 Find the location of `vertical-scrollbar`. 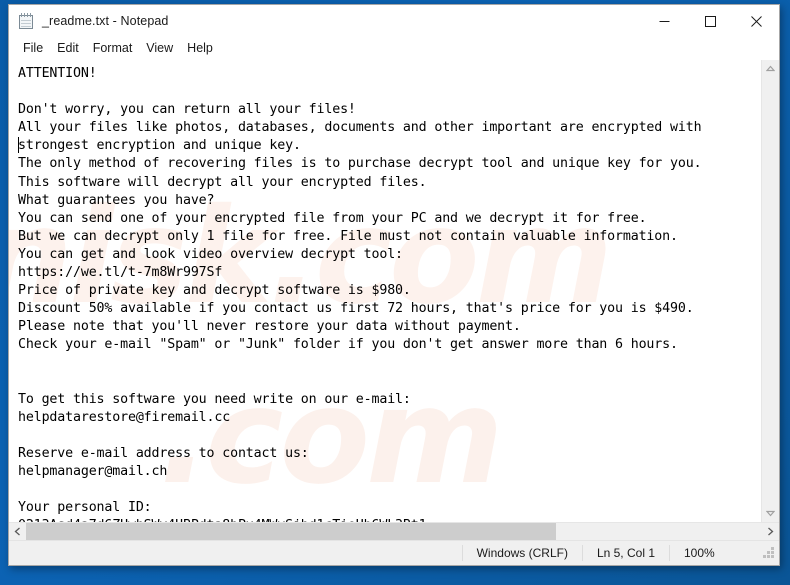

vertical-scrollbar is located at coordinates (770, 291).